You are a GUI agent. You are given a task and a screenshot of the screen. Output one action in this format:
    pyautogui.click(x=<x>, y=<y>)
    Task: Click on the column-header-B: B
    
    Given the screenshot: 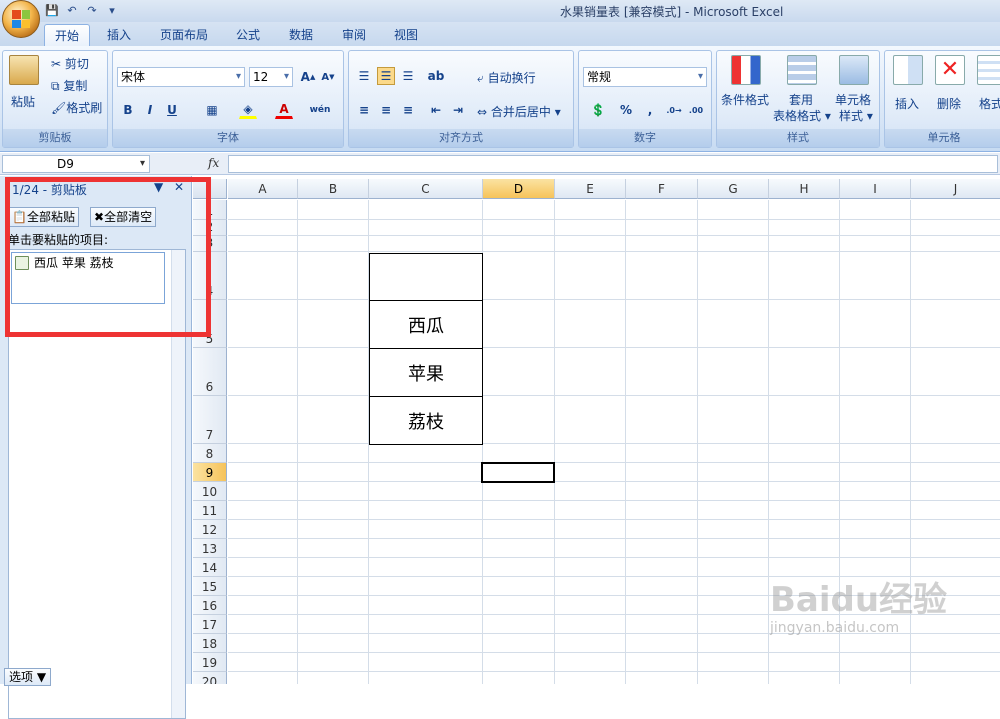 What is the action you would take?
    pyautogui.click(x=333, y=189)
    